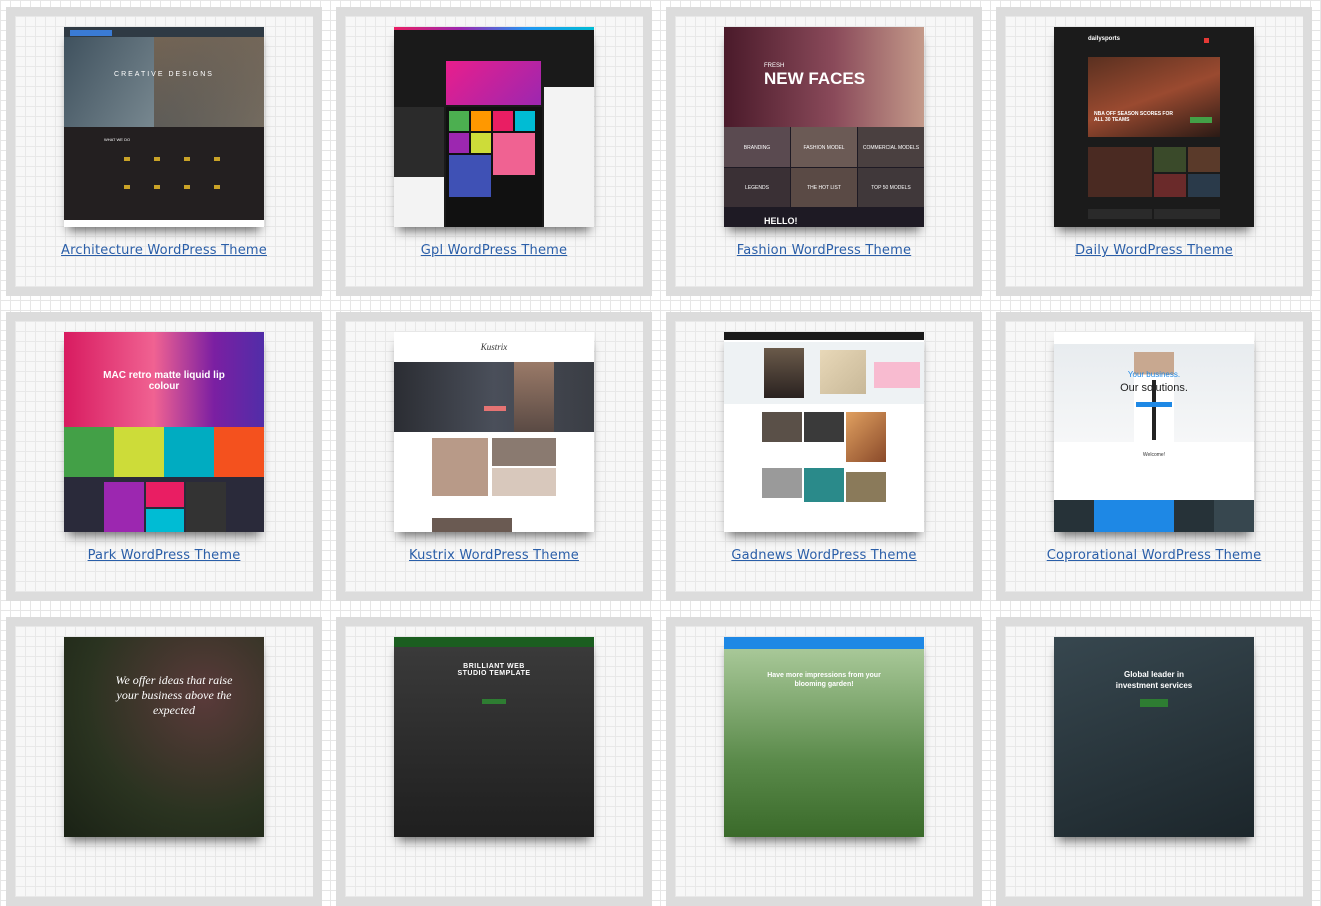  What do you see at coordinates (1133, 117) in the screenshot?
I see `thumb-headline: NBA OFF SEASON SCORES FOR ALL 30 TEAMS` at bounding box center [1133, 117].